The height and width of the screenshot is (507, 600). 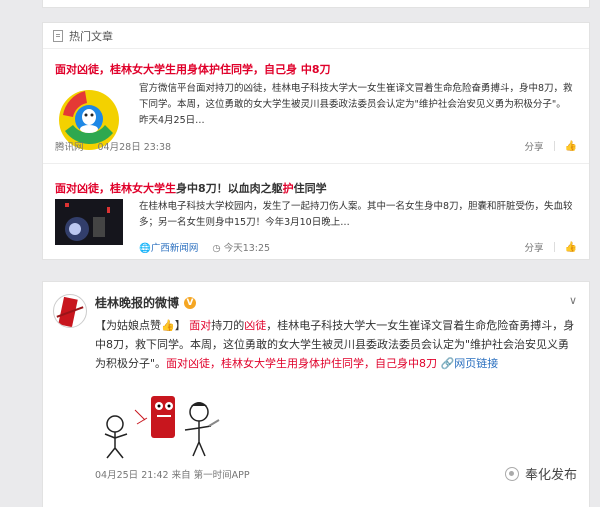 I want to click on article-divider, so click(x=316, y=163).